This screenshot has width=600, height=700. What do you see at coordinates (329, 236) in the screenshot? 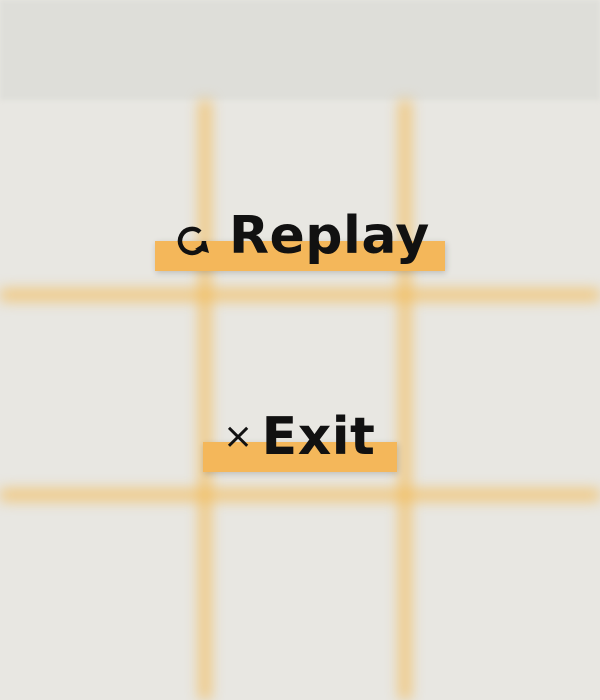
I see `replay-label: Replay` at bounding box center [329, 236].